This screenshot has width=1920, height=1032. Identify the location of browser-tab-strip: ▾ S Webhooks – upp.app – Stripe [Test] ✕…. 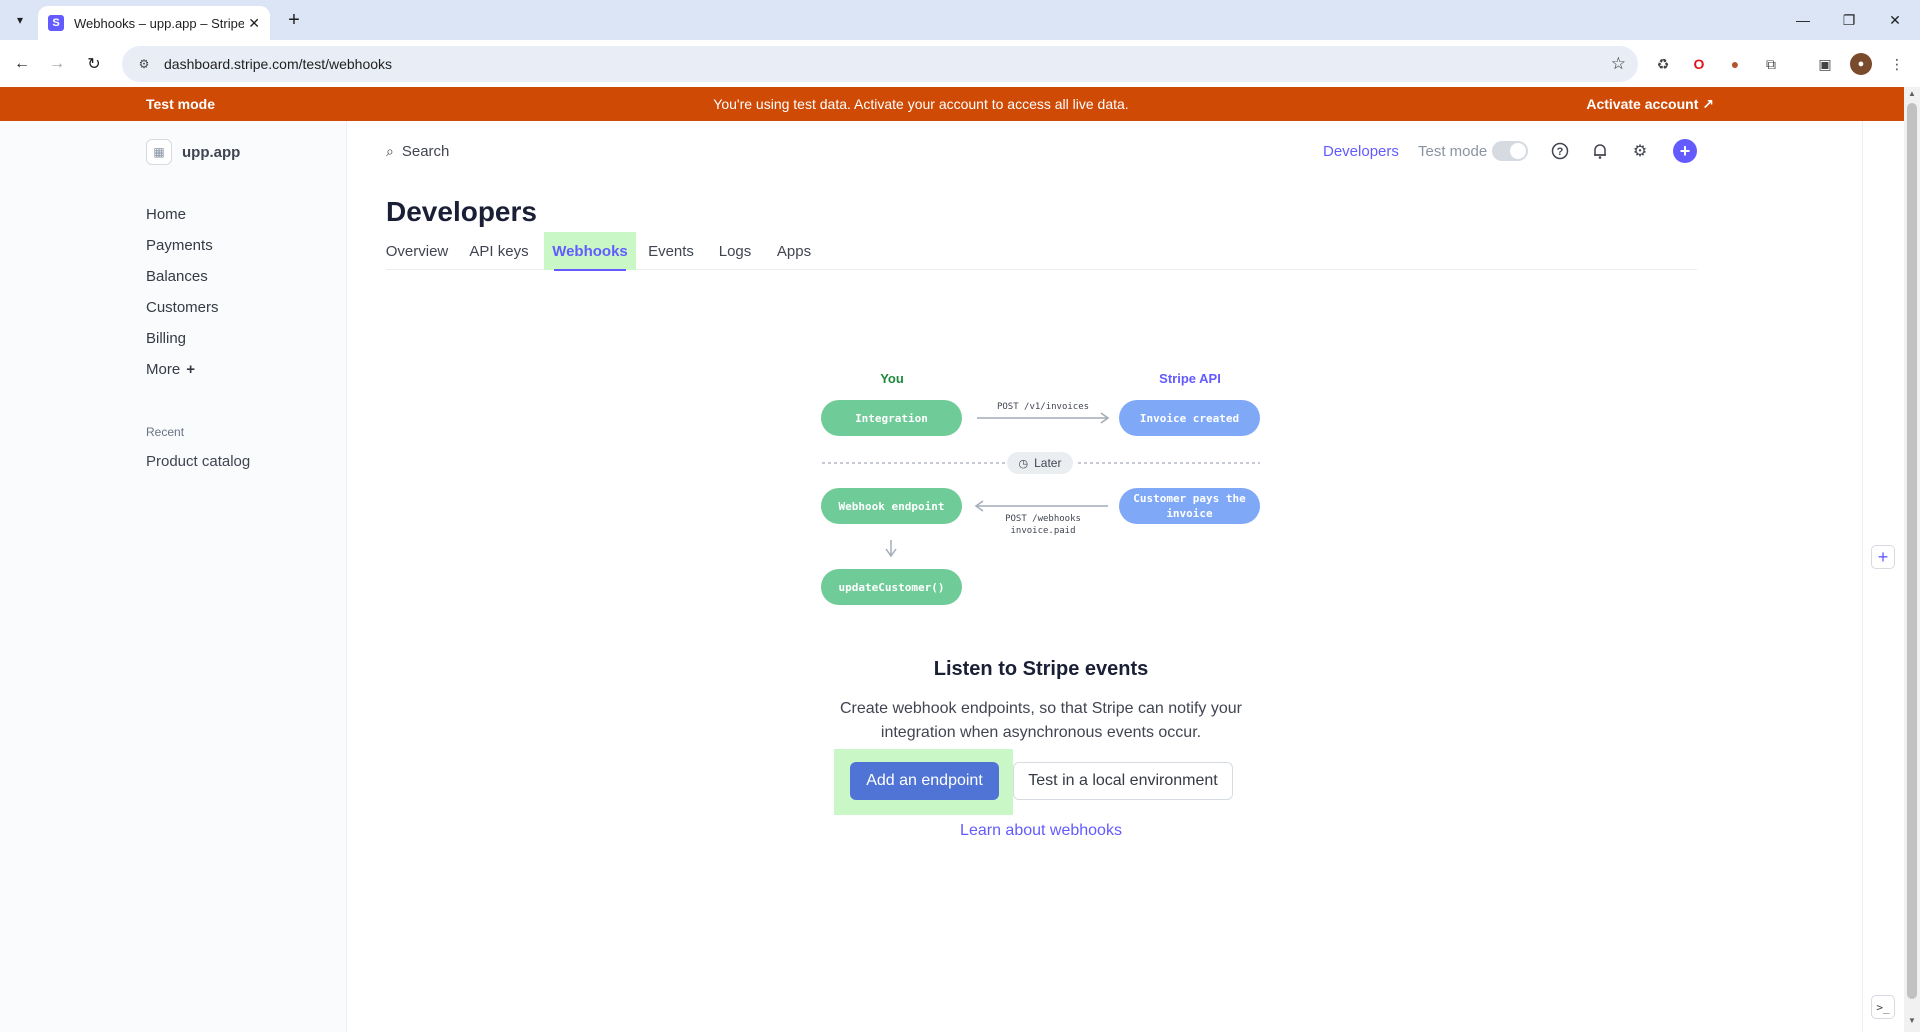
(960, 20).